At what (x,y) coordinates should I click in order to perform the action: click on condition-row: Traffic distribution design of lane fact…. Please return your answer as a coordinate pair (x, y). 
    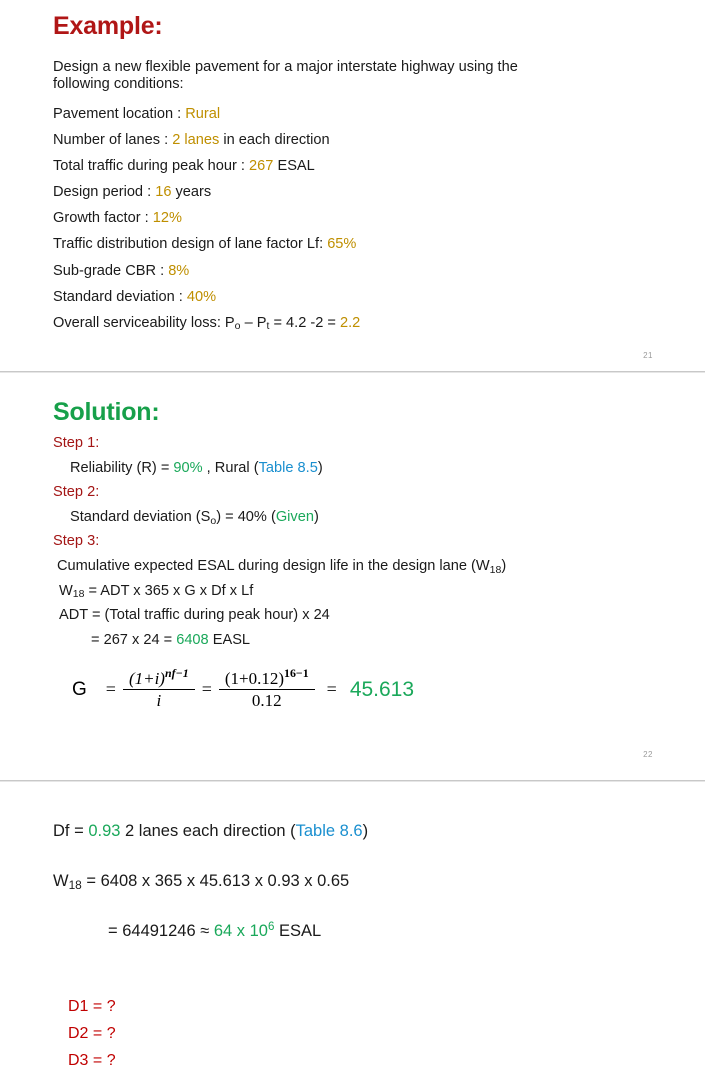
    Looking at the image, I should click on (206, 244).